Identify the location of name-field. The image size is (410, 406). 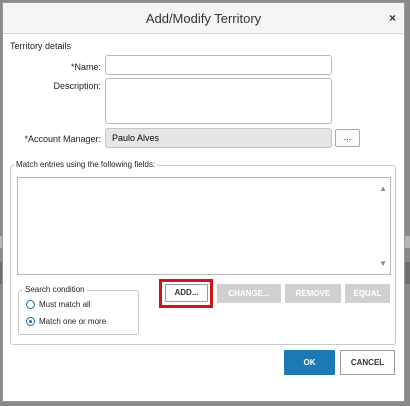
(218, 65).